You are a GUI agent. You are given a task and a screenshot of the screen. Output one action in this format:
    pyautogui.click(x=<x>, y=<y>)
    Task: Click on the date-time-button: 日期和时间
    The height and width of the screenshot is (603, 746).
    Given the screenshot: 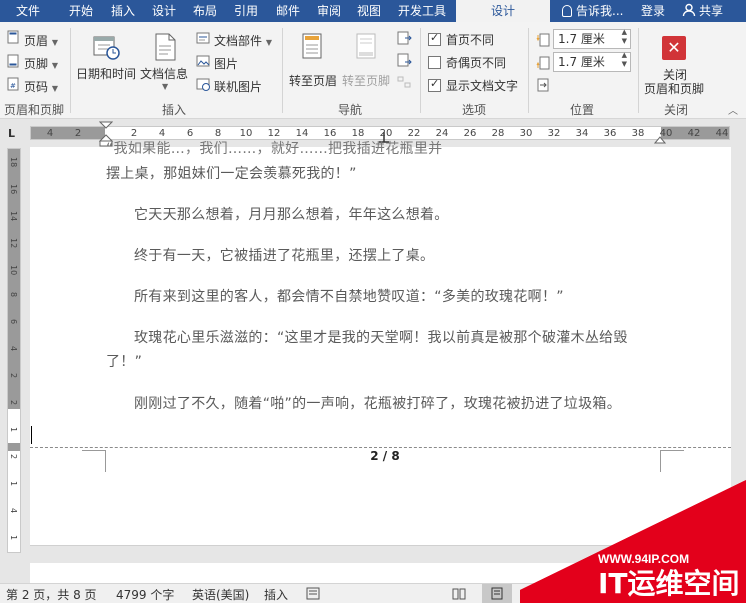 What is the action you would take?
    pyautogui.click(x=106, y=58)
    